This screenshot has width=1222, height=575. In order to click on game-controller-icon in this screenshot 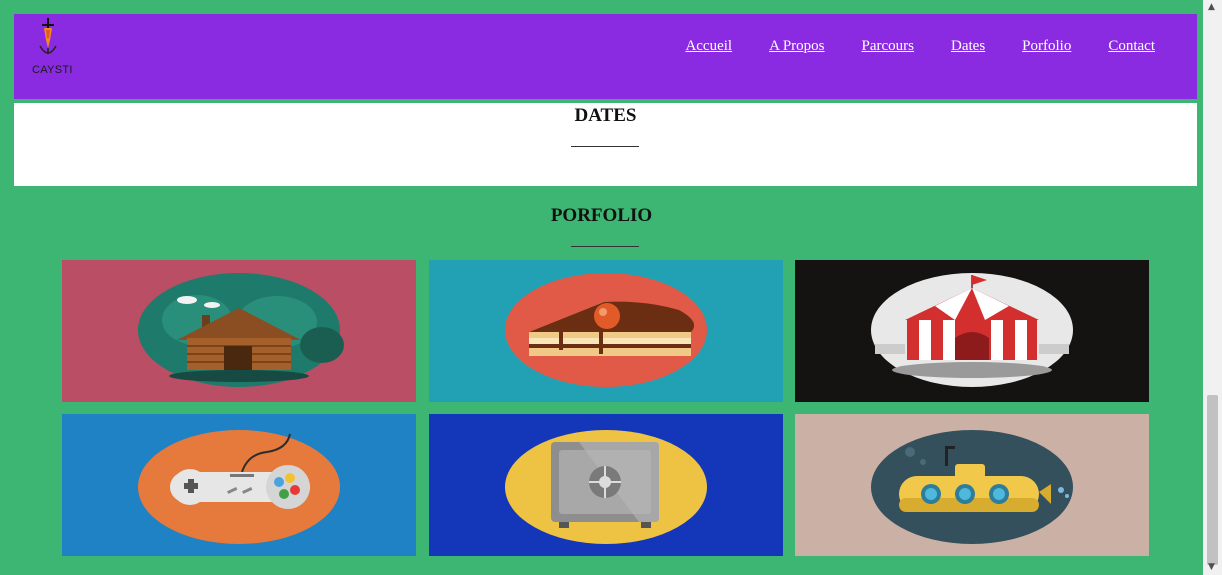, I will do `click(239, 487)`.